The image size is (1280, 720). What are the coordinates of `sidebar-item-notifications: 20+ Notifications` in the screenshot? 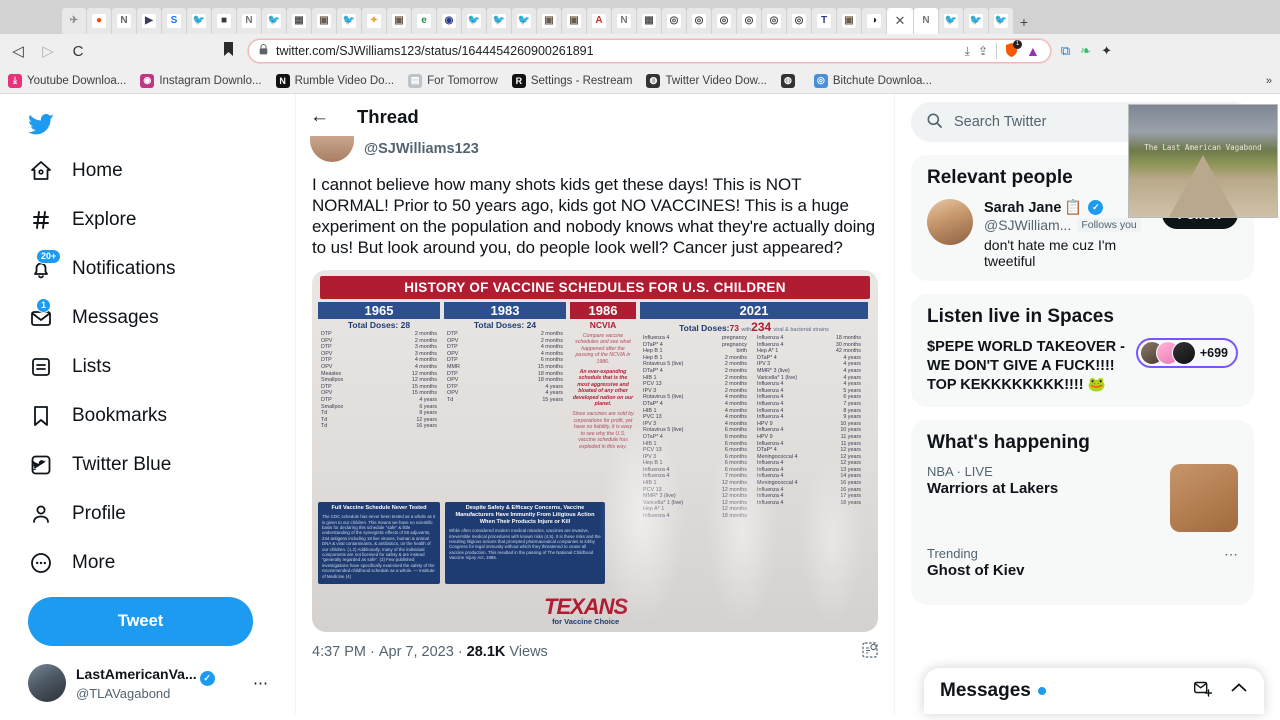 It's located at (161, 268).